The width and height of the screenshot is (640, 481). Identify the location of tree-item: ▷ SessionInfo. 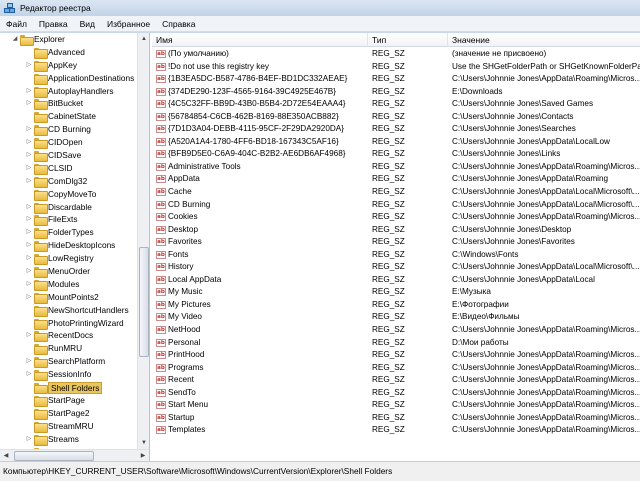
(68, 375).